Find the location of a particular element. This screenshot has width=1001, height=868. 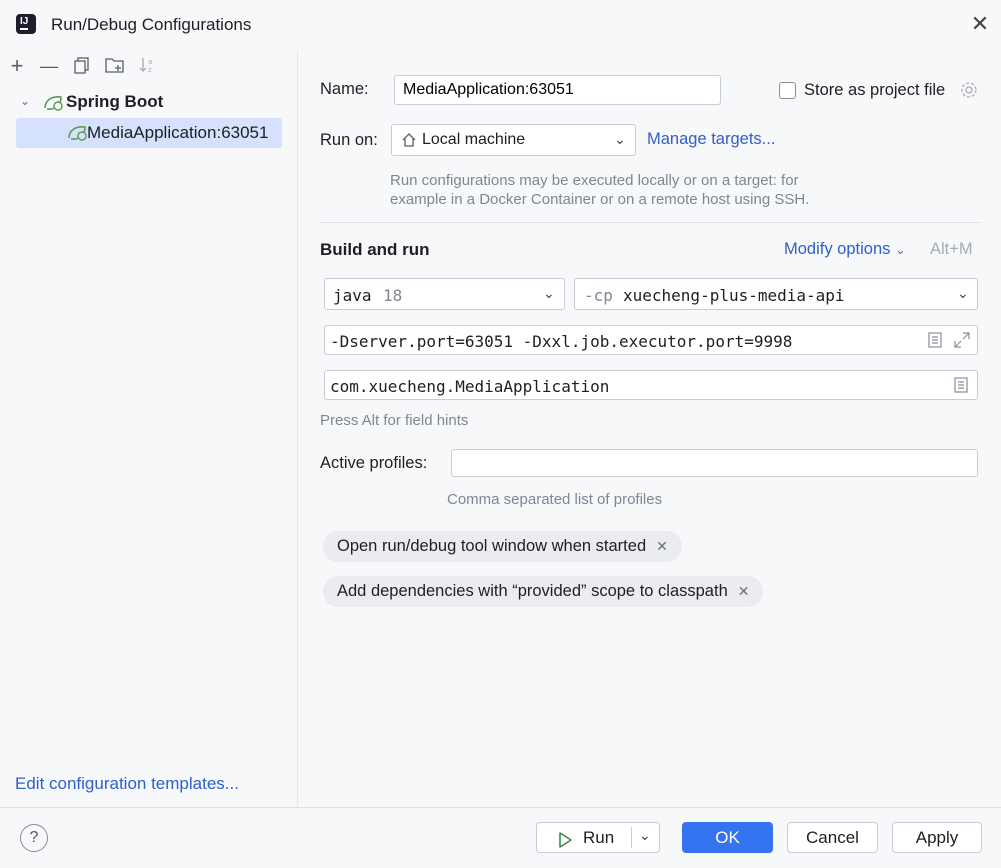

svg-text: z is located at coordinates (150, 70).